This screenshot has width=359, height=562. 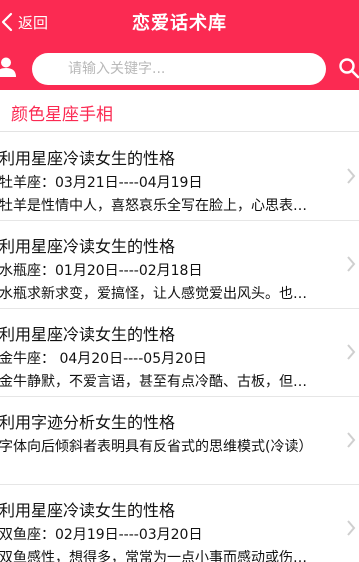 I want to click on page-title: 恋爱话术库, so click(x=179, y=23).